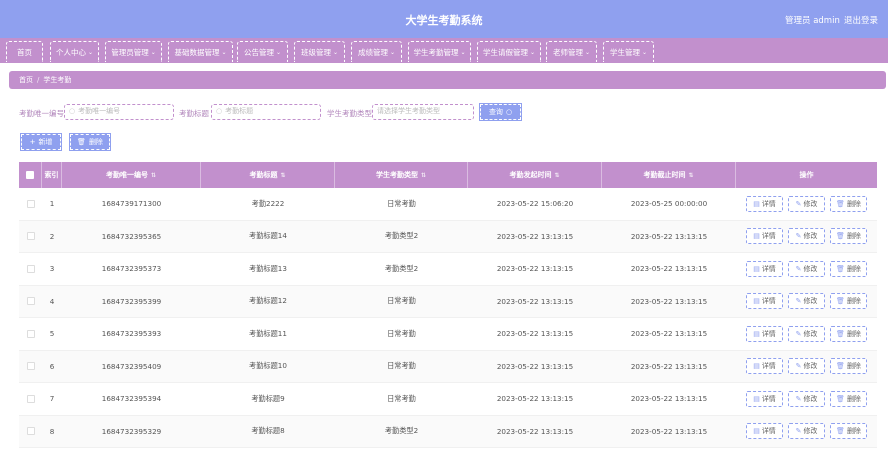 Image resolution: width=888 pixels, height=450 pixels. Describe the element at coordinates (571, 51) in the screenshot. I see `nav-item-9: 老师管理 ⌄` at that location.